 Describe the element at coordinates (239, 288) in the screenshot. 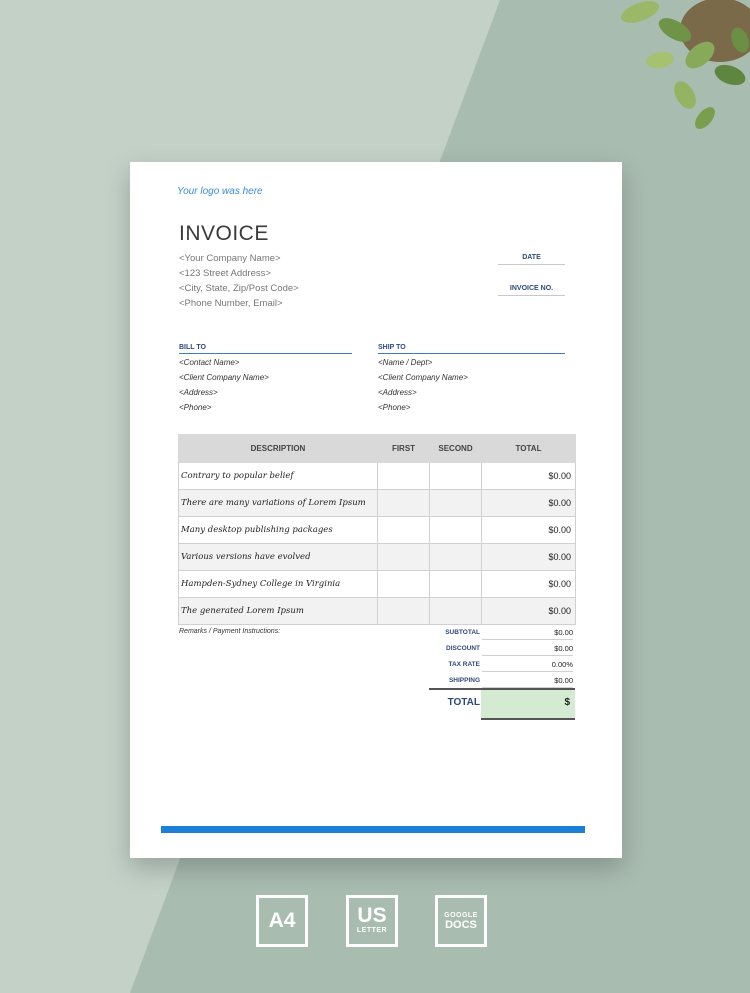

I see `company-city: <City, State, Zip/Post Code>` at that location.